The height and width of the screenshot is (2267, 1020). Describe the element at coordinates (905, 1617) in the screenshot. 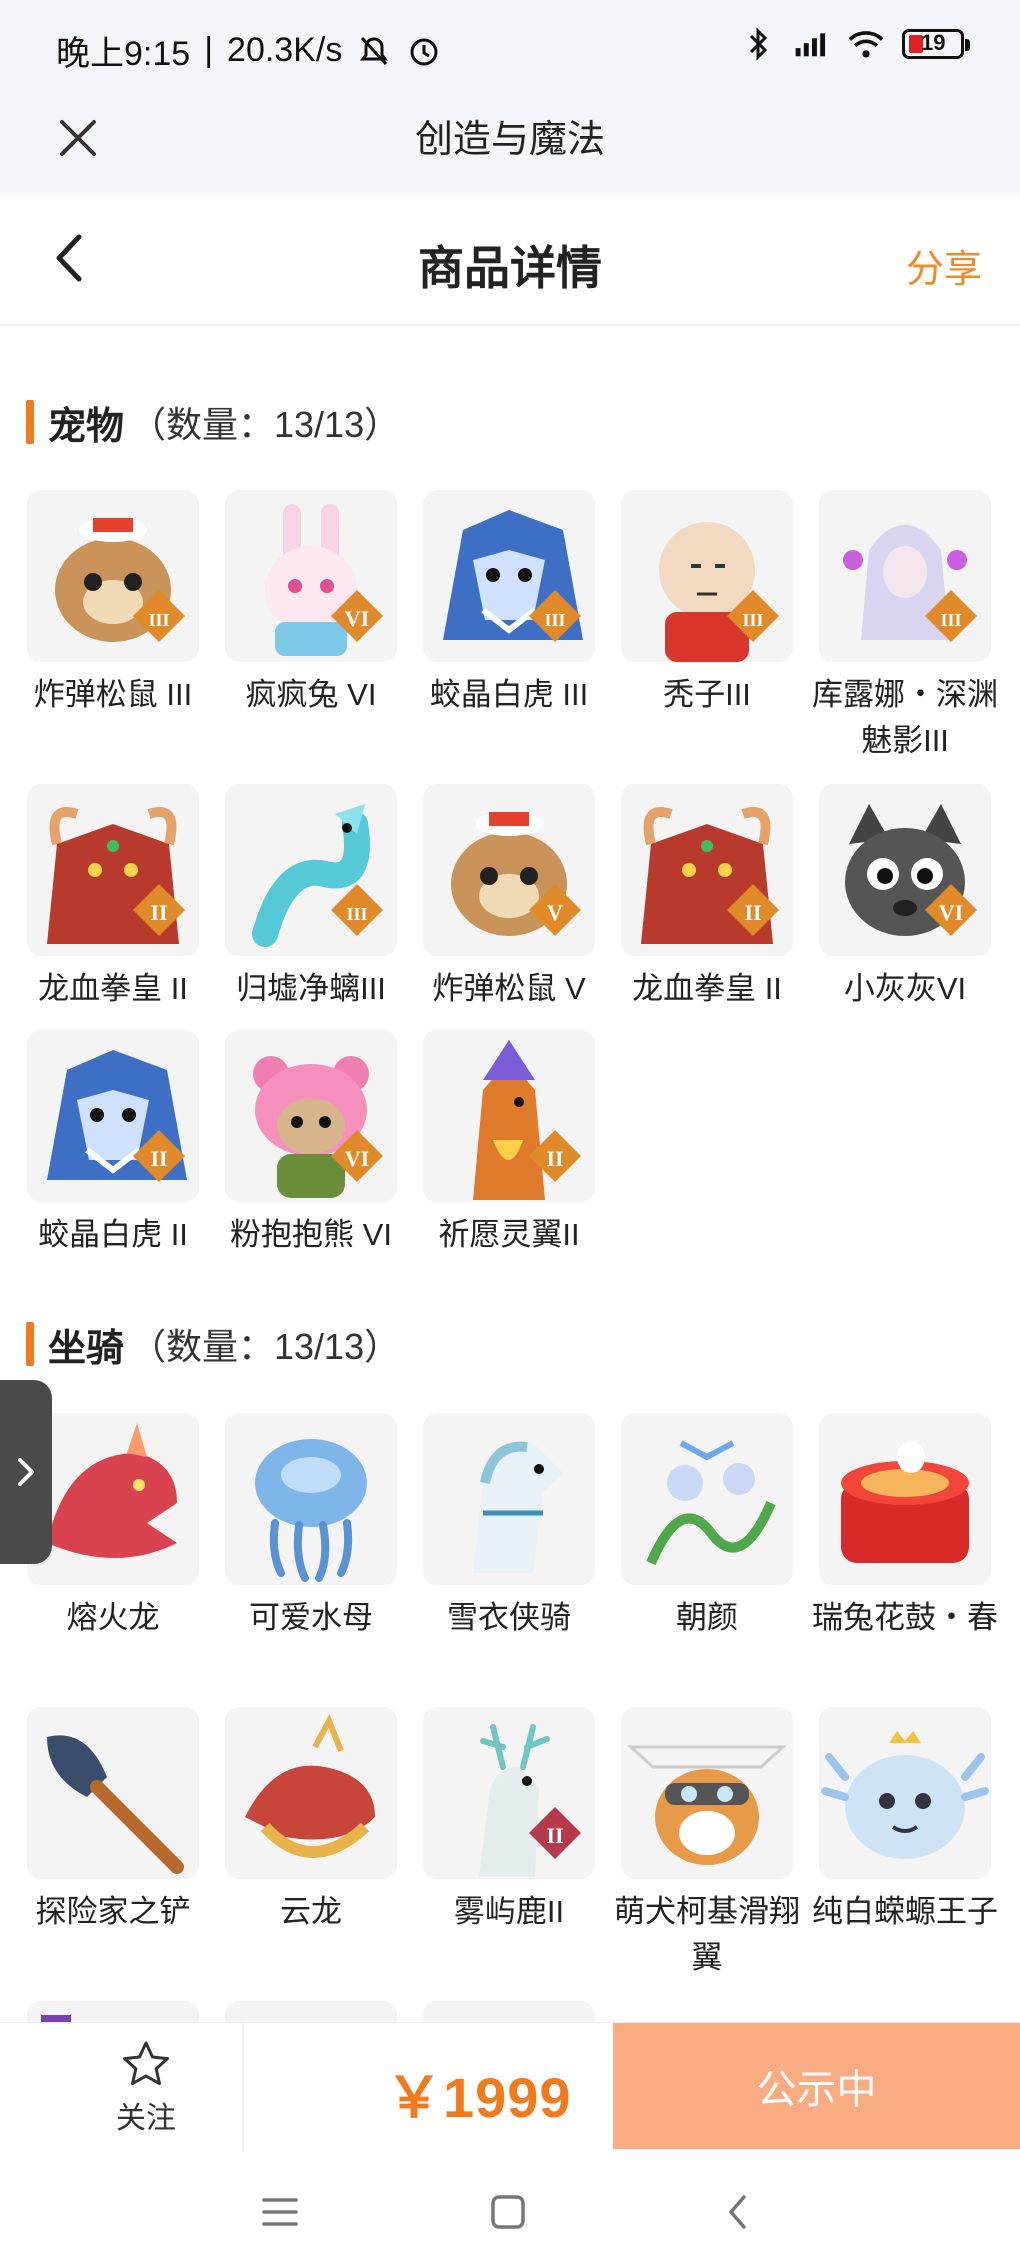

I see `mounts-item-label: 瑞兔花鼓・春` at that location.